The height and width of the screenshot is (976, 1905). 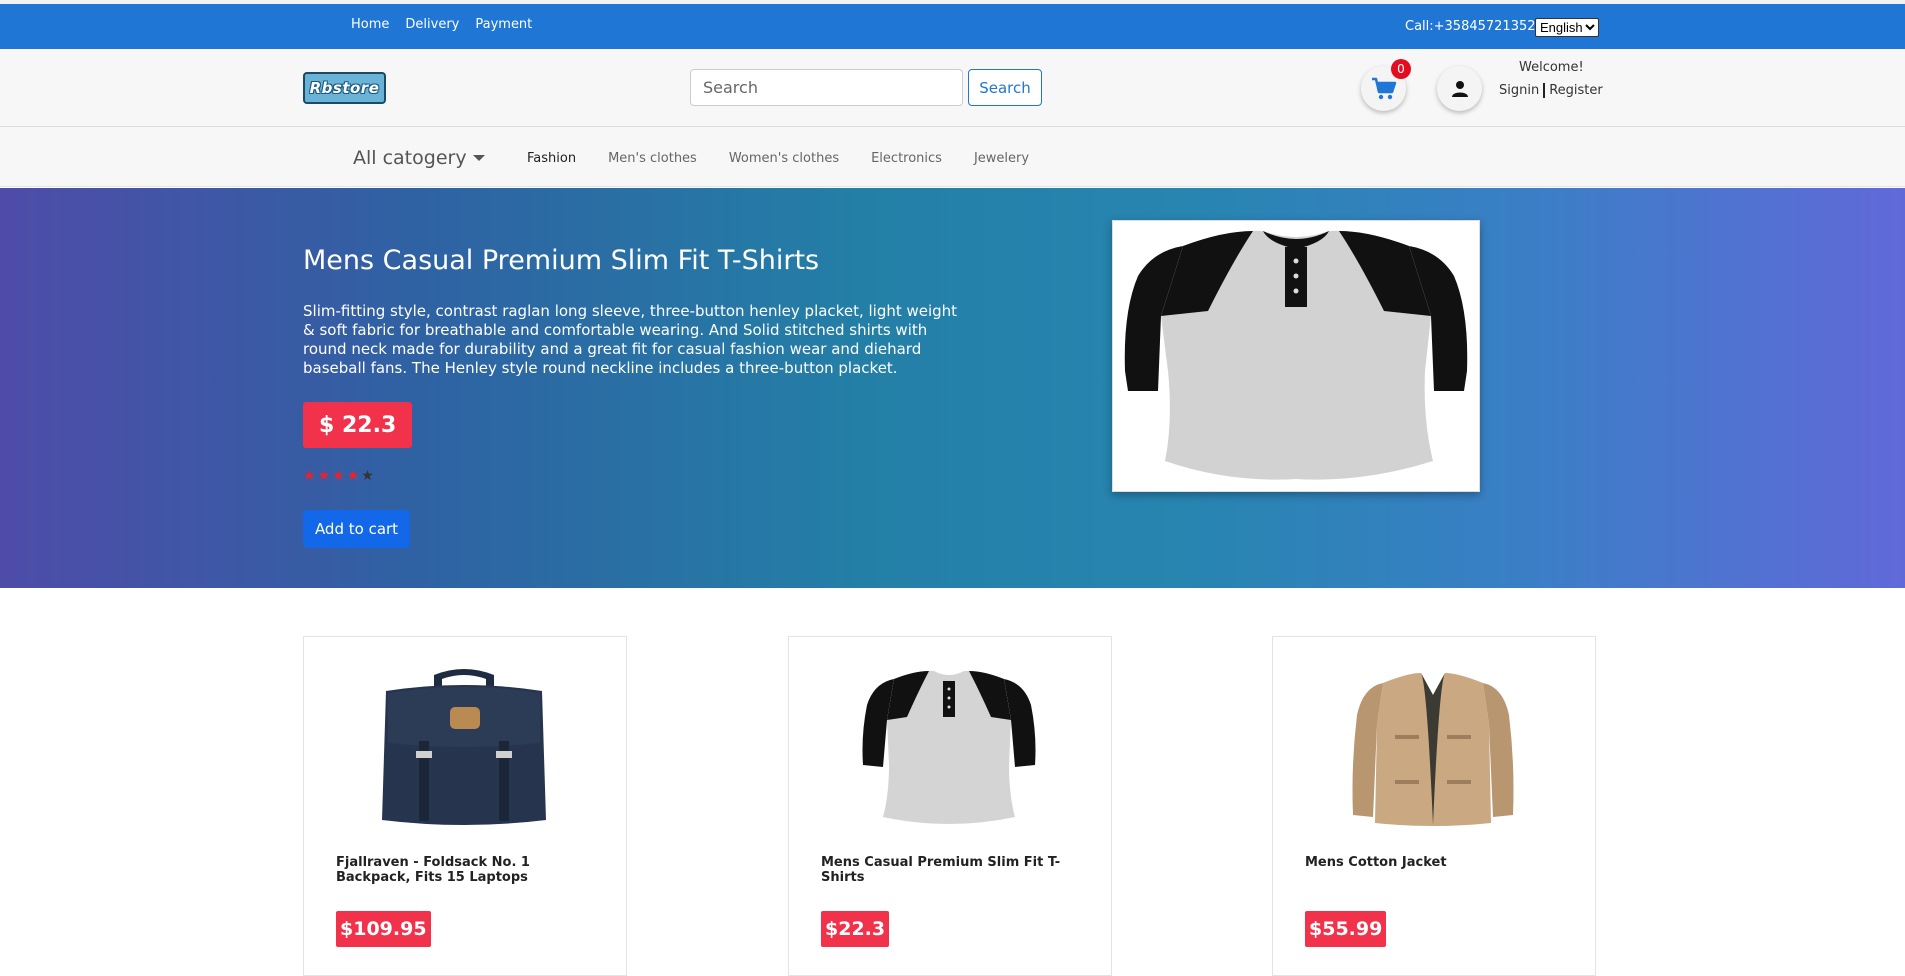 I want to click on top-nav: Home Delivery Payment, so click(x=441, y=24).